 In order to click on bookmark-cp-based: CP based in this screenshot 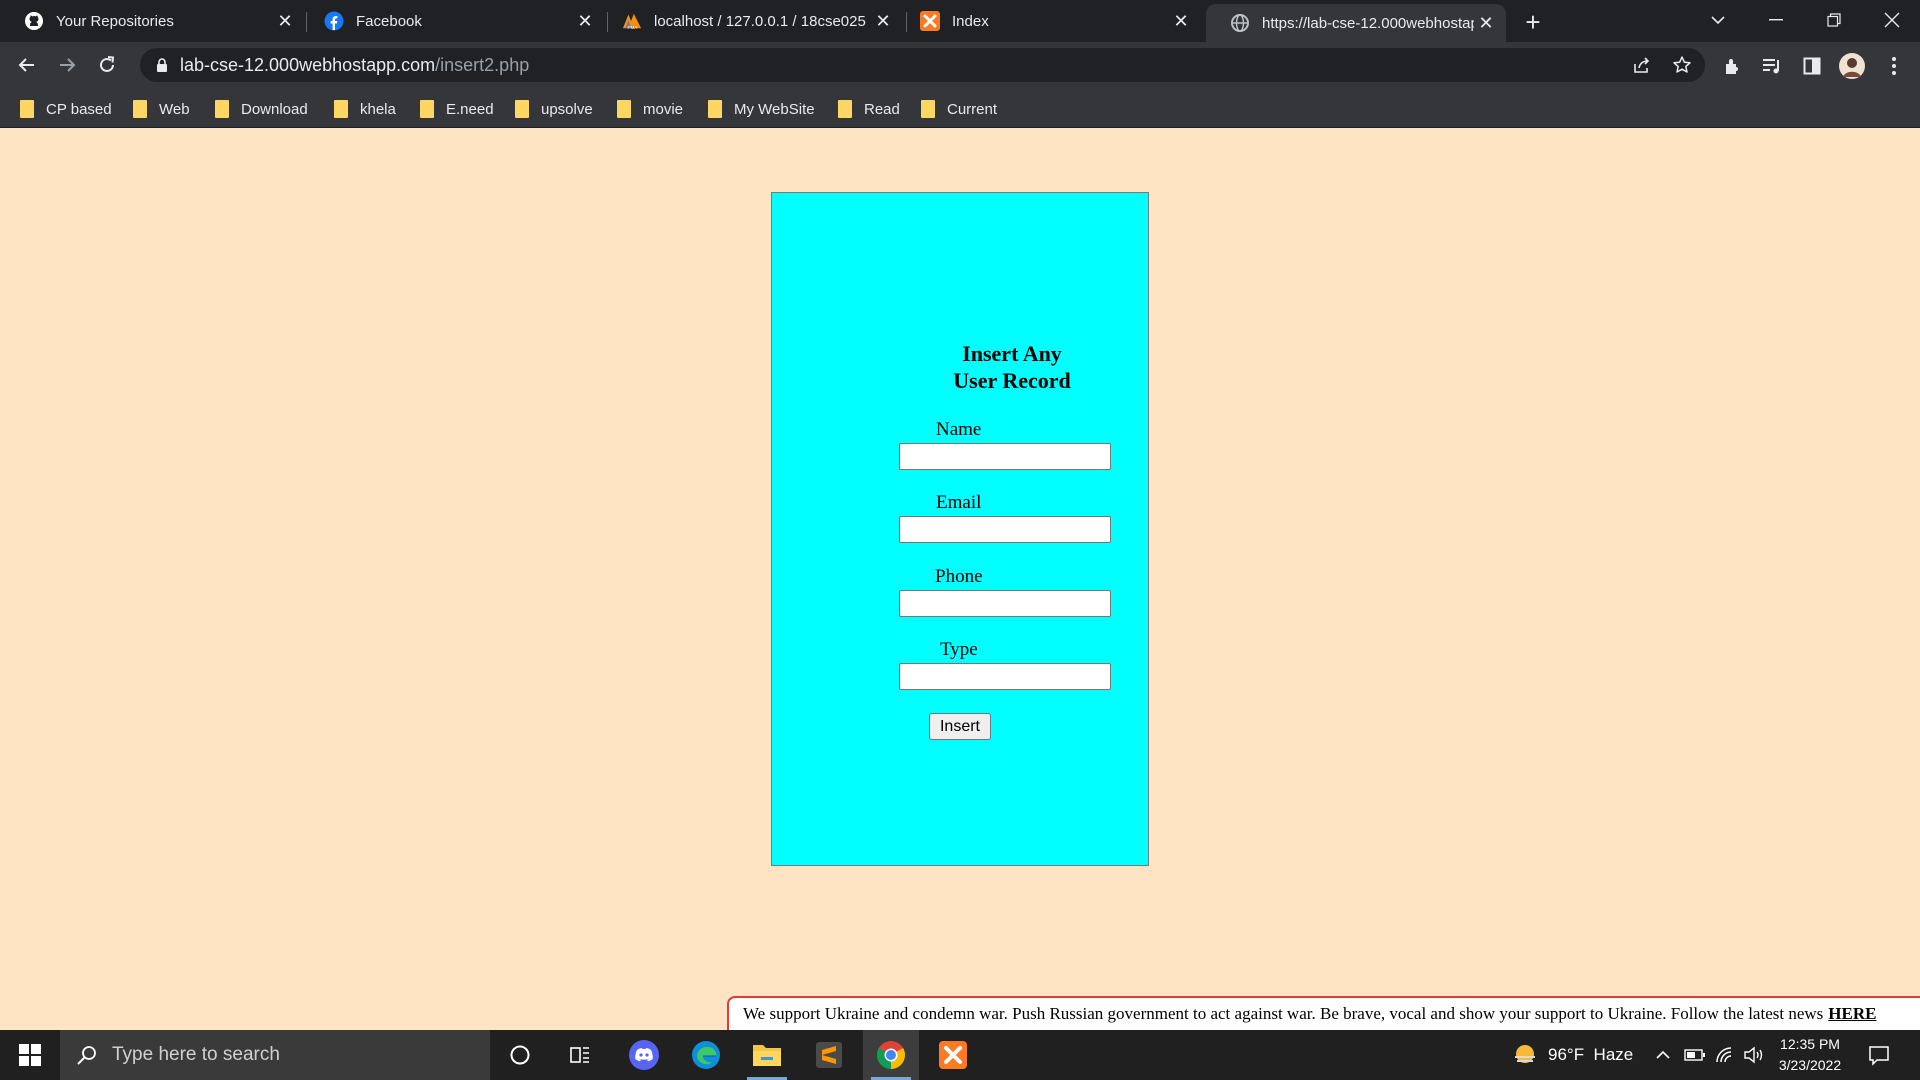, I will do `click(66, 109)`.